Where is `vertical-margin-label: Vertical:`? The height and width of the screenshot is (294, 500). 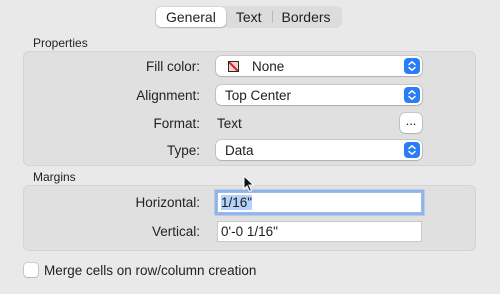
vertical-margin-label: Vertical: is located at coordinates (175, 231).